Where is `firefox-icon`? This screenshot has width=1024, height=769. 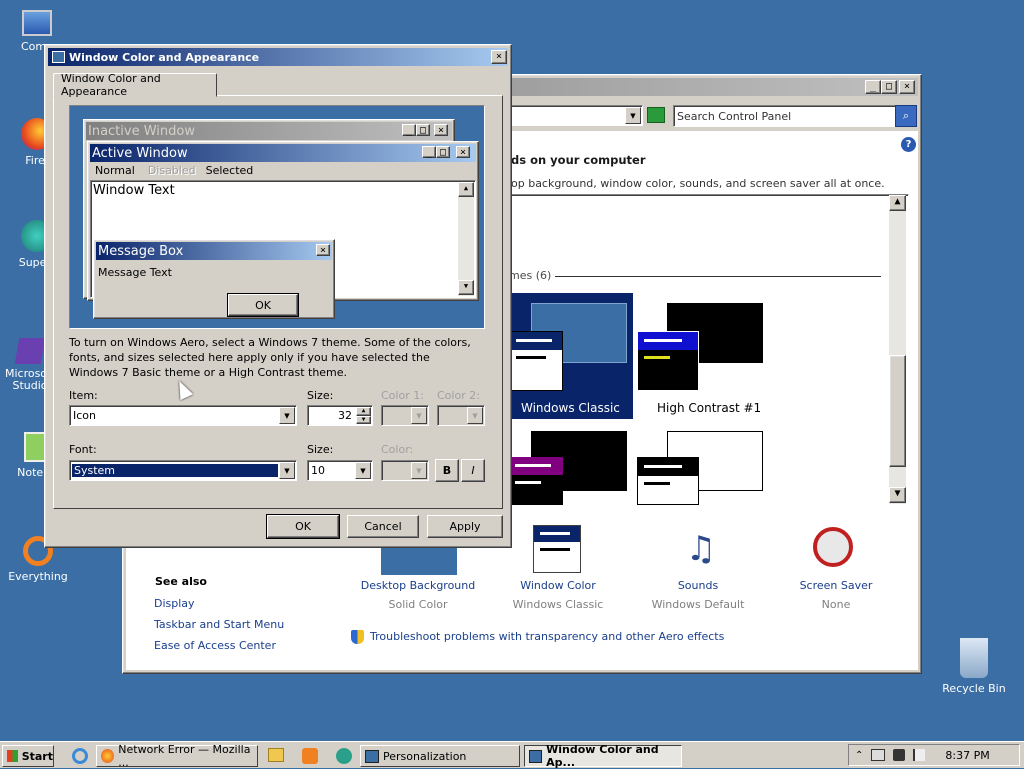
firefox-icon is located at coordinates (108, 756).